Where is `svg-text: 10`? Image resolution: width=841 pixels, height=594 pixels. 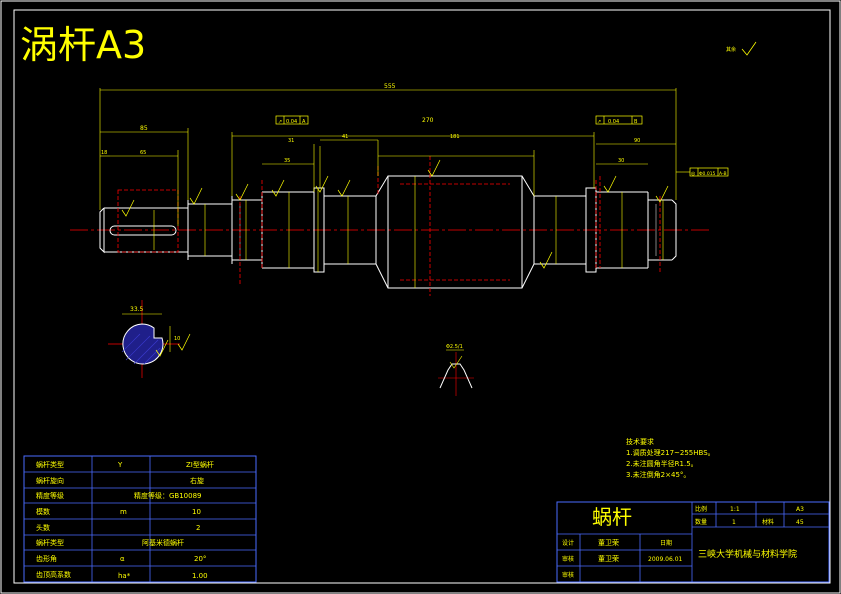
svg-text: 10 is located at coordinates (196, 512).